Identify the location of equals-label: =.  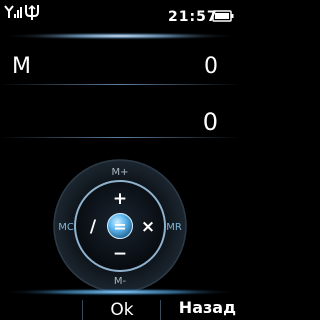
(119, 226).